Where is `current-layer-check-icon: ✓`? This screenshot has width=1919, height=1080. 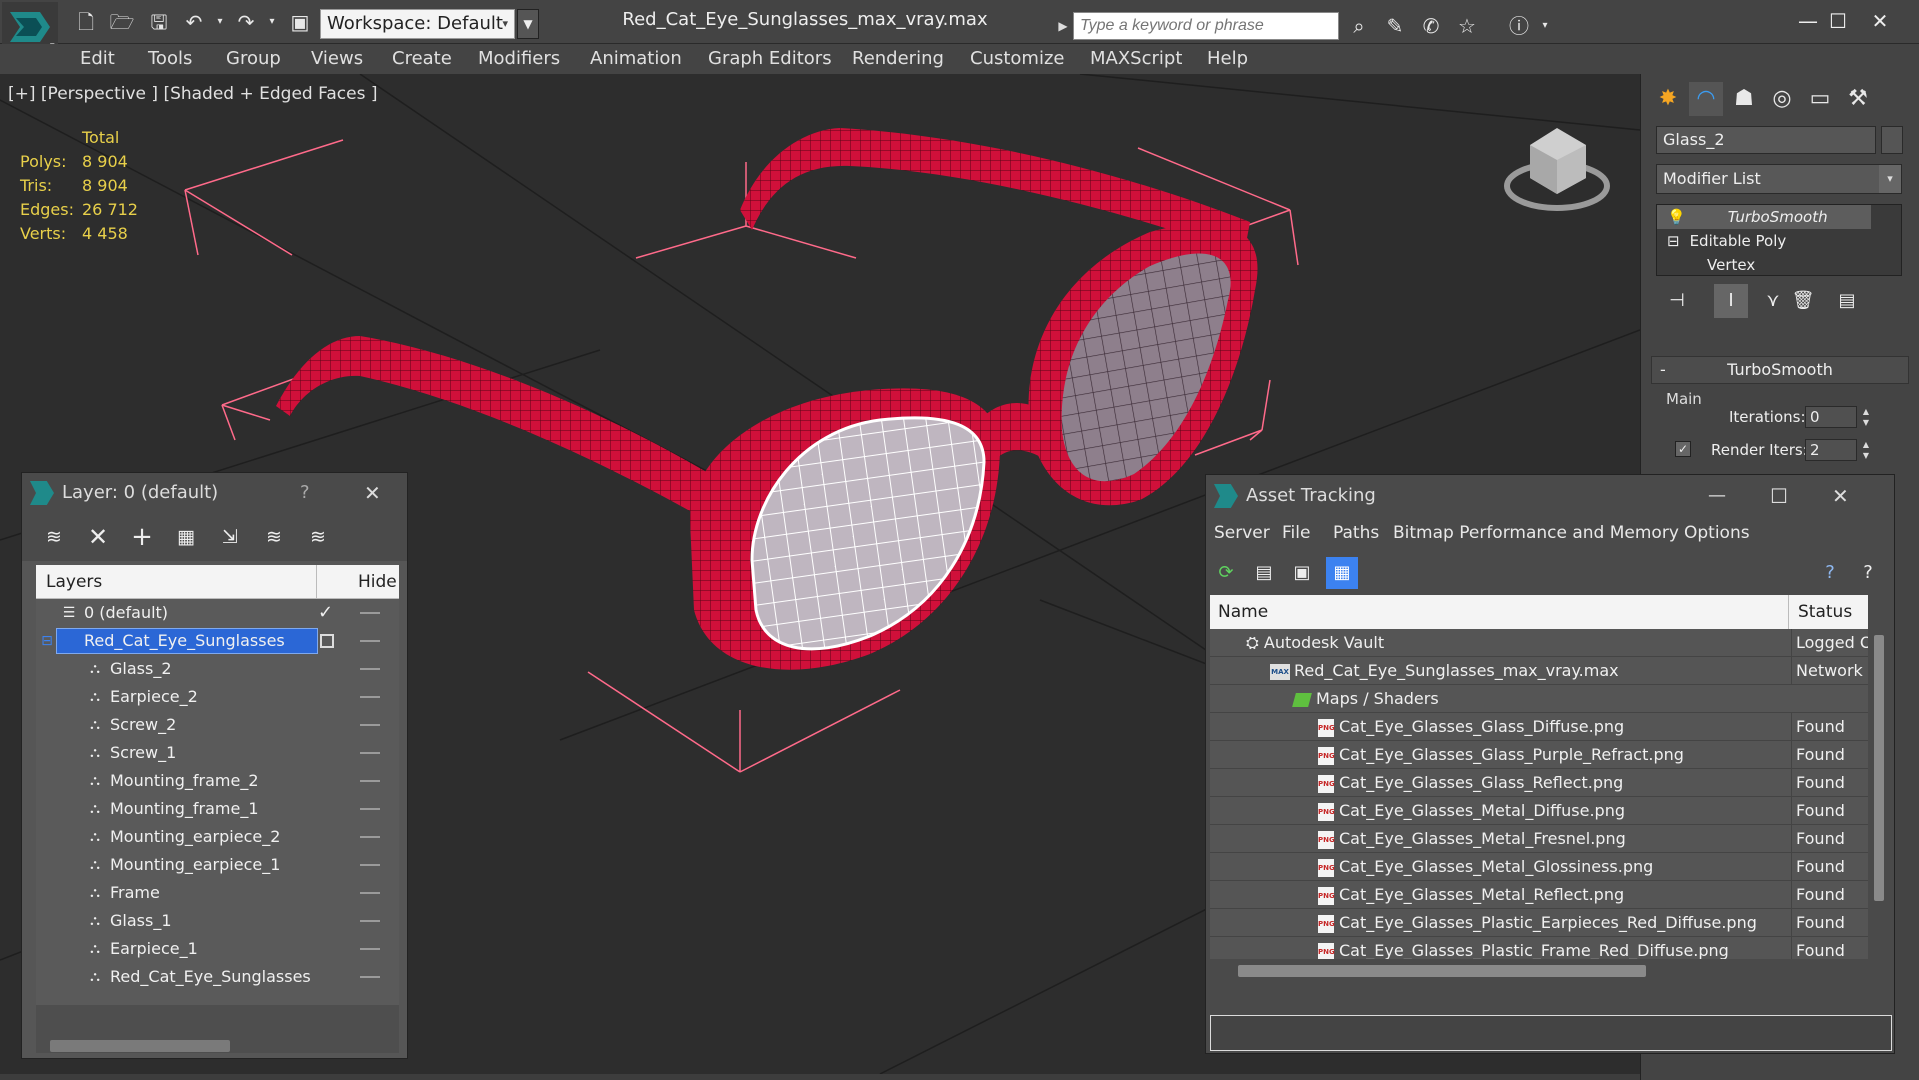 current-layer-check-icon: ✓ is located at coordinates (325, 613).